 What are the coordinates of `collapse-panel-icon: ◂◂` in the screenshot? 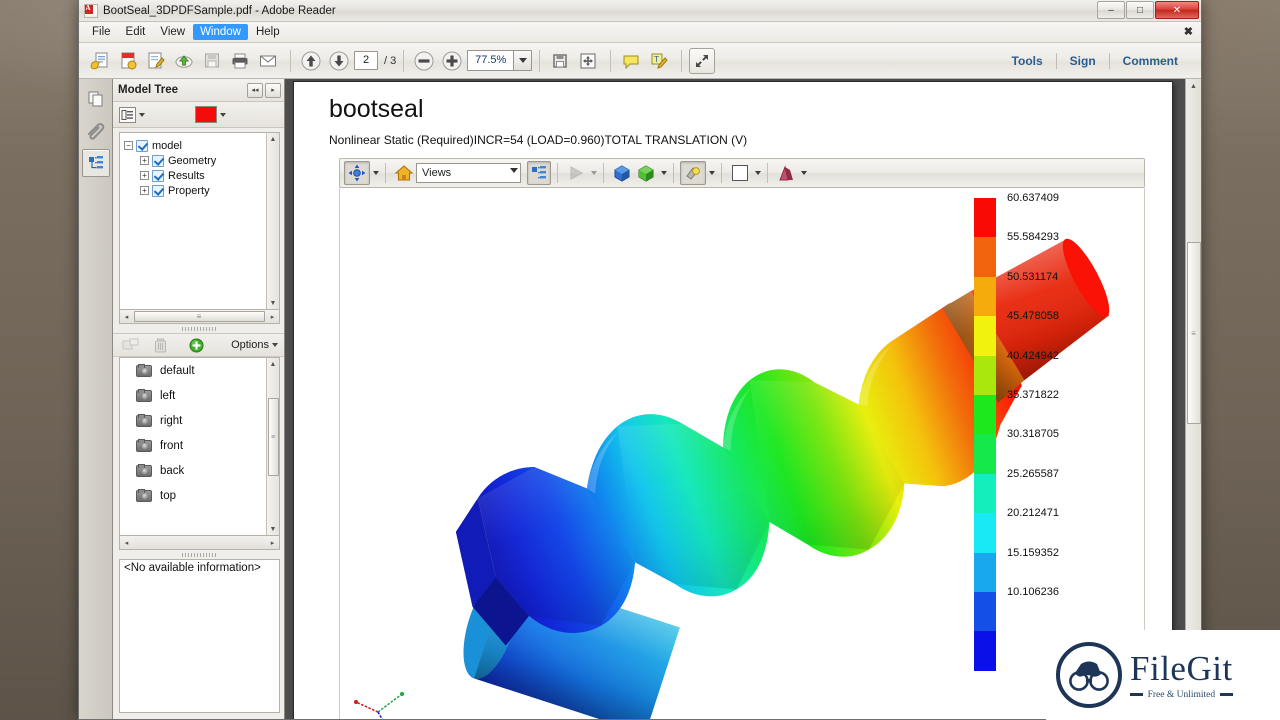 It's located at (255, 90).